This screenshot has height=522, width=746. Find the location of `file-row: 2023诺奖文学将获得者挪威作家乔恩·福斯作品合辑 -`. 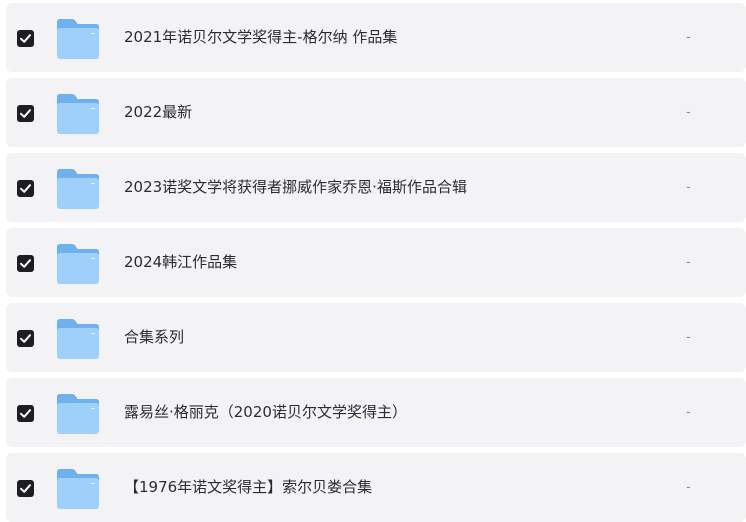

file-row: 2023诺奖文学将获得者挪威作家乔恩·福斯作品合辑 - is located at coordinates (376, 187).